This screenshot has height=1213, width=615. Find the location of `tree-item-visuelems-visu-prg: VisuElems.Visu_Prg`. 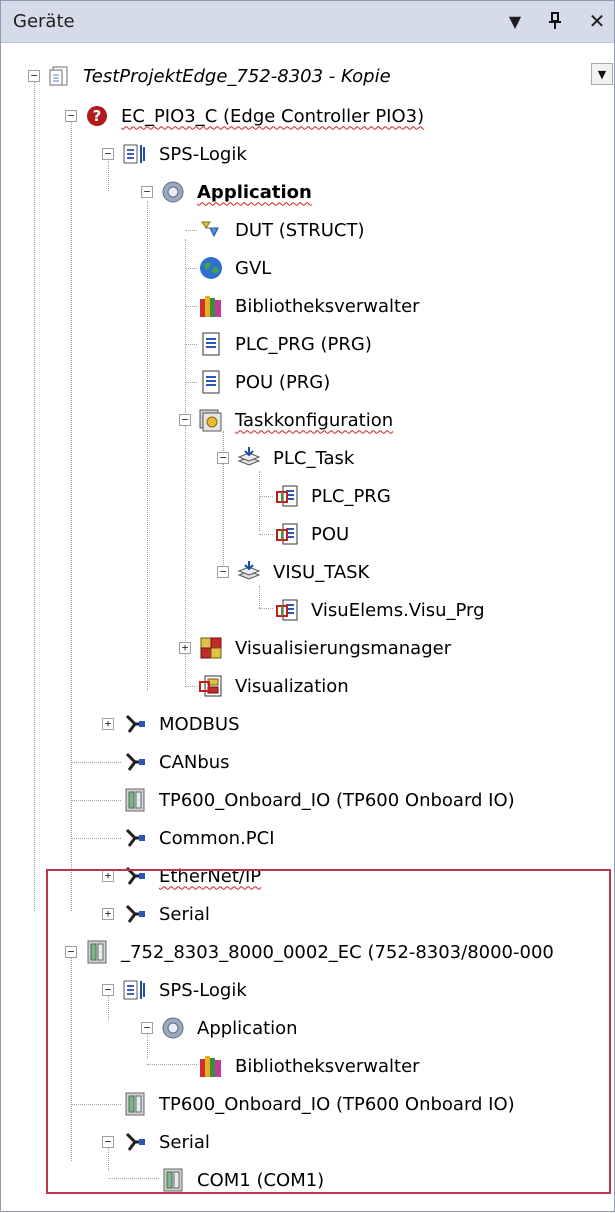

tree-item-visuelems-visu-prg: VisuElems.Visu_Prg is located at coordinates (379, 610).